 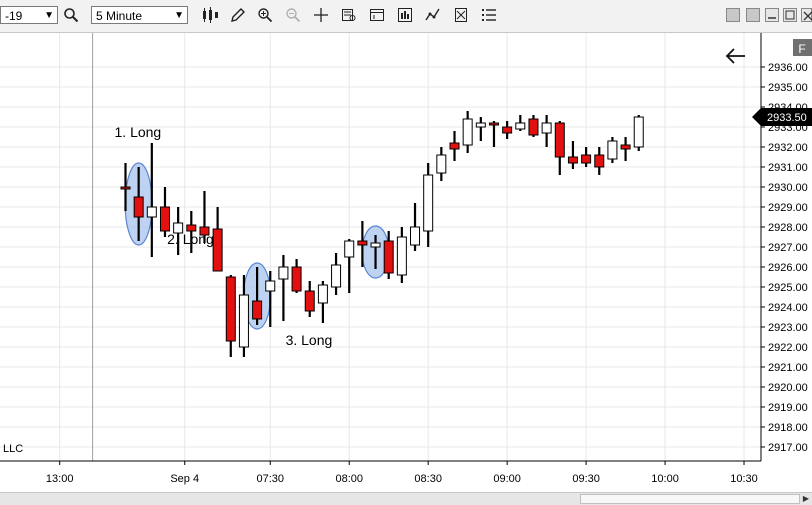 What do you see at coordinates (788, 248) in the screenshot?
I see `y-tick-label: 2927.00` at bounding box center [788, 248].